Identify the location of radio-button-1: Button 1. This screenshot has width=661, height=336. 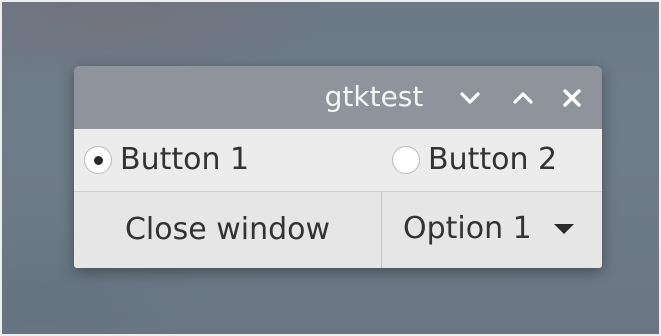
(166, 160).